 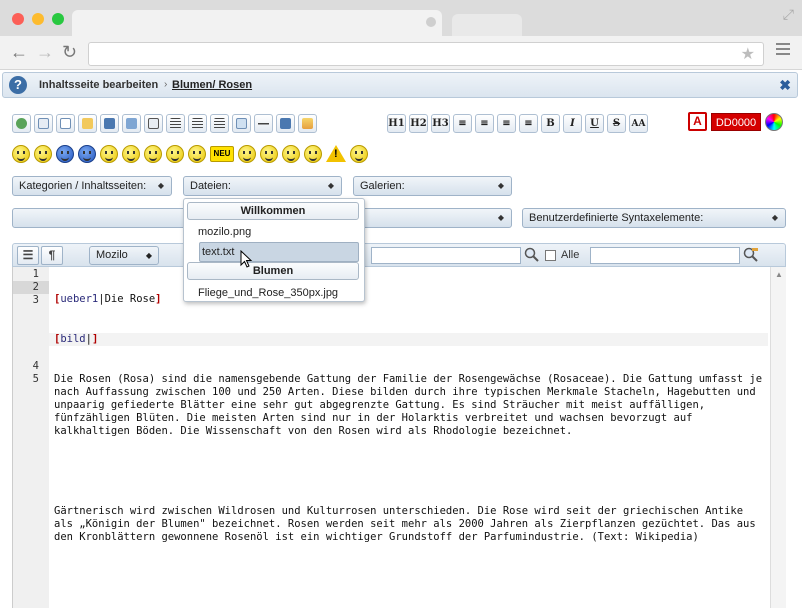 I want to click on line-icon, so click(x=263, y=123).